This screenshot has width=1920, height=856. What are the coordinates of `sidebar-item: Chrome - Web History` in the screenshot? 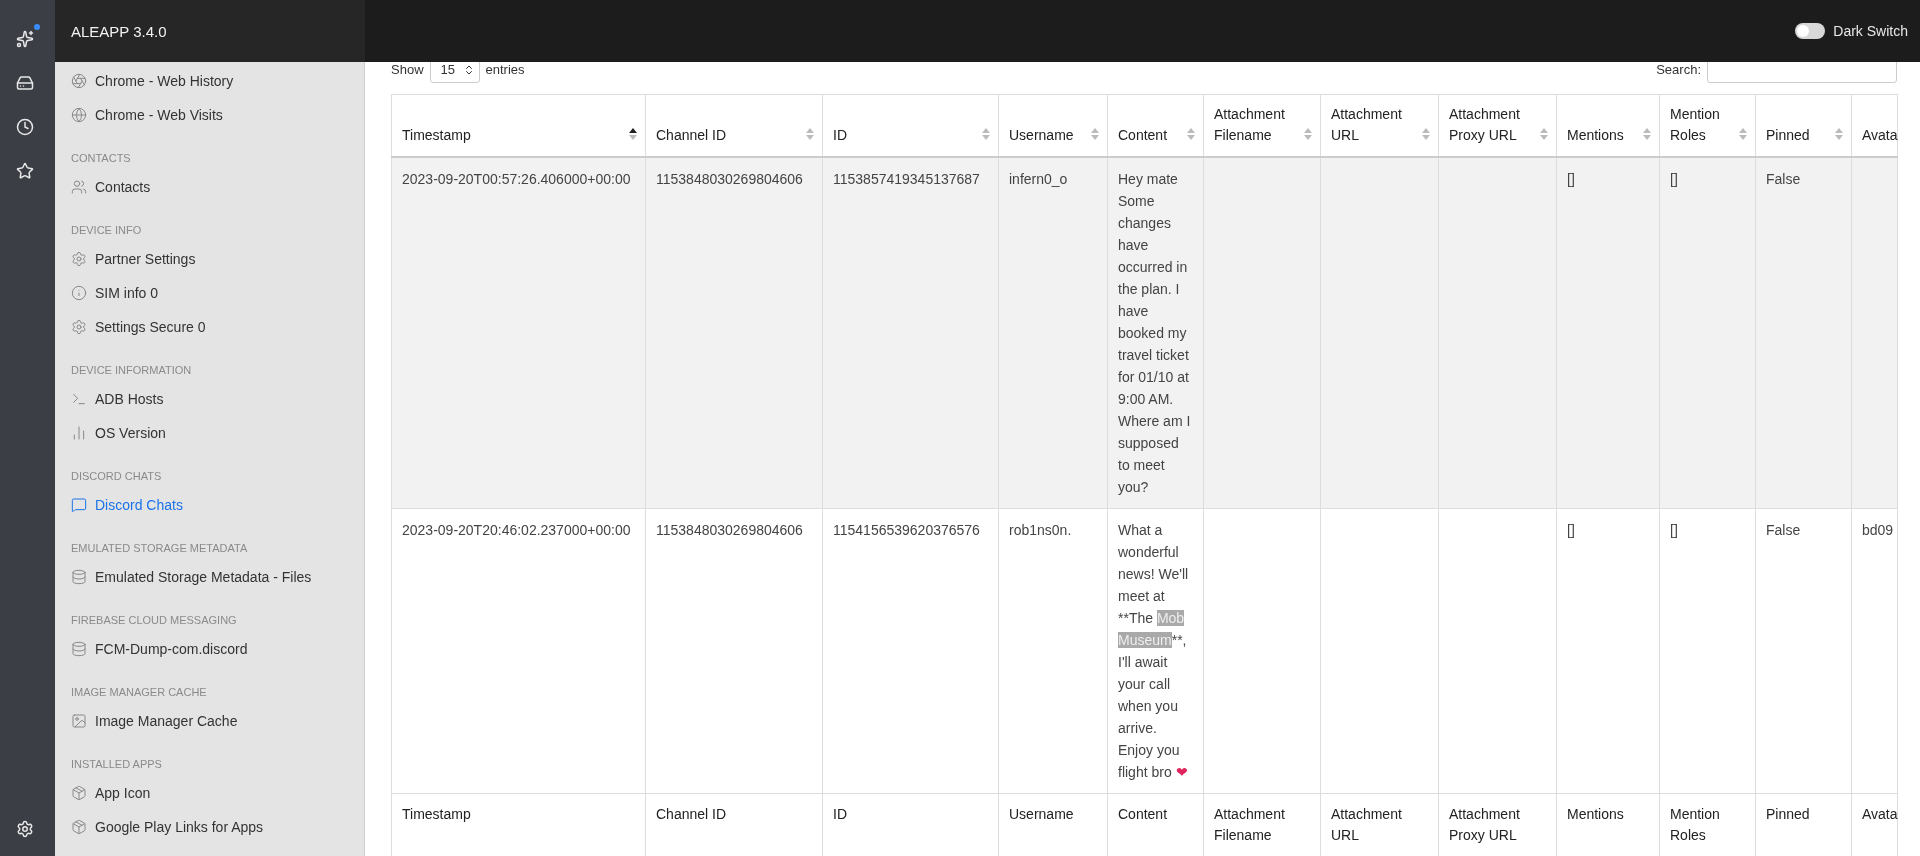 It's located at (217, 81).